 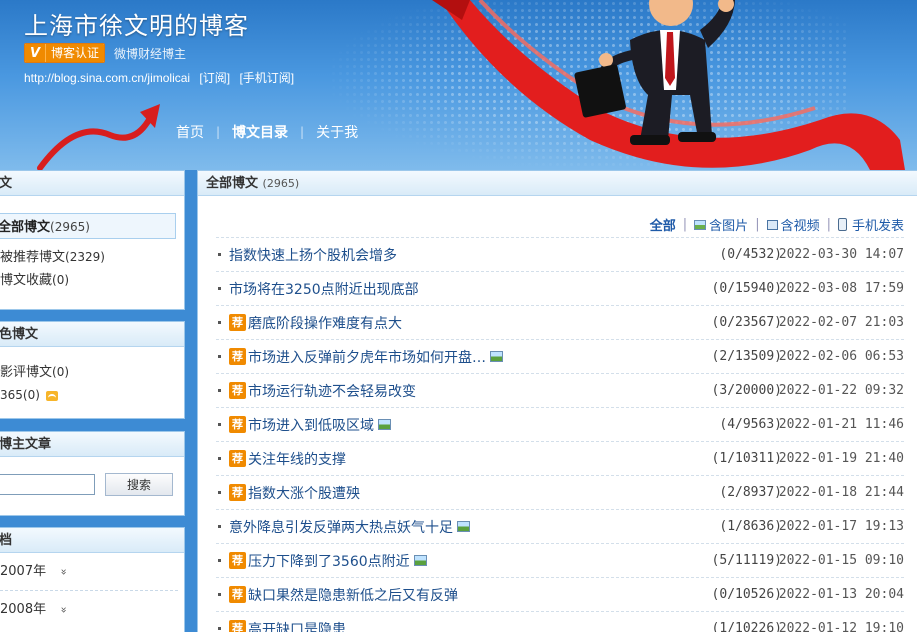 I want to click on rss-icon, so click(x=51, y=395).